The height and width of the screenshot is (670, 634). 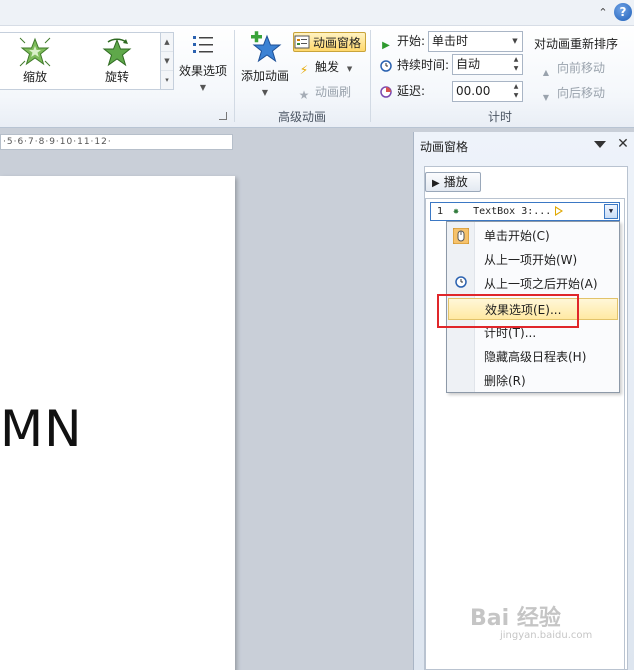 What do you see at coordinates (423, 65) in the screenshot?
I see `duration-label: 持续时间:` at bounding box center [423, 65].